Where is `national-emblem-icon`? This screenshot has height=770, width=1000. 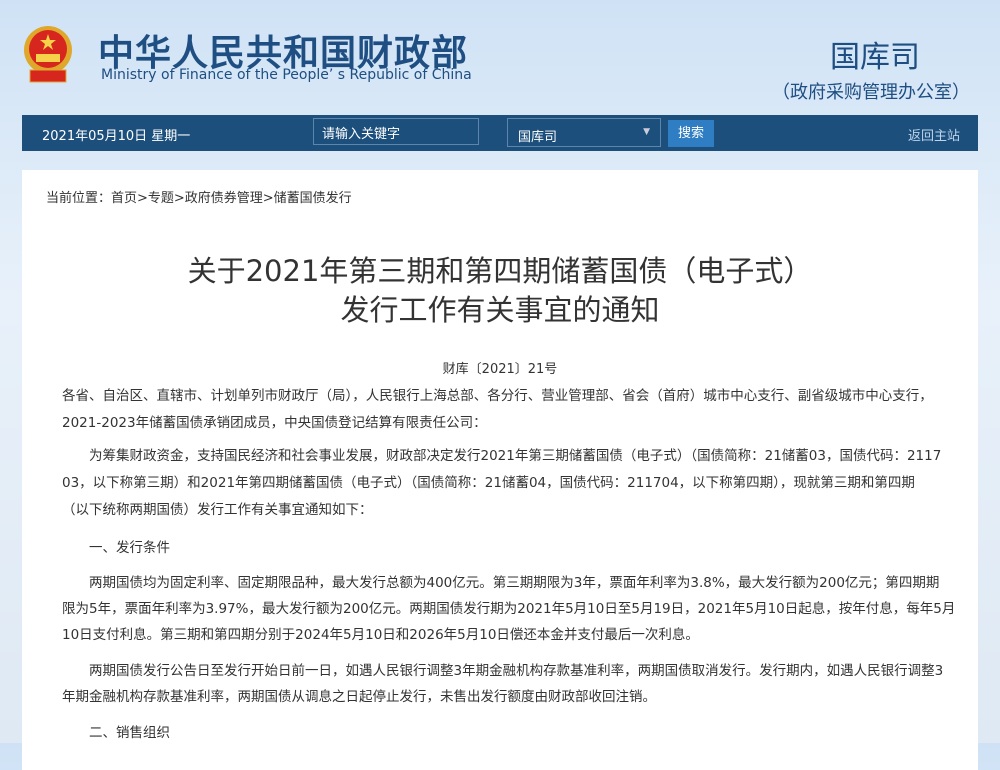
national-emblem-icon is located at coordinates (48, 54).